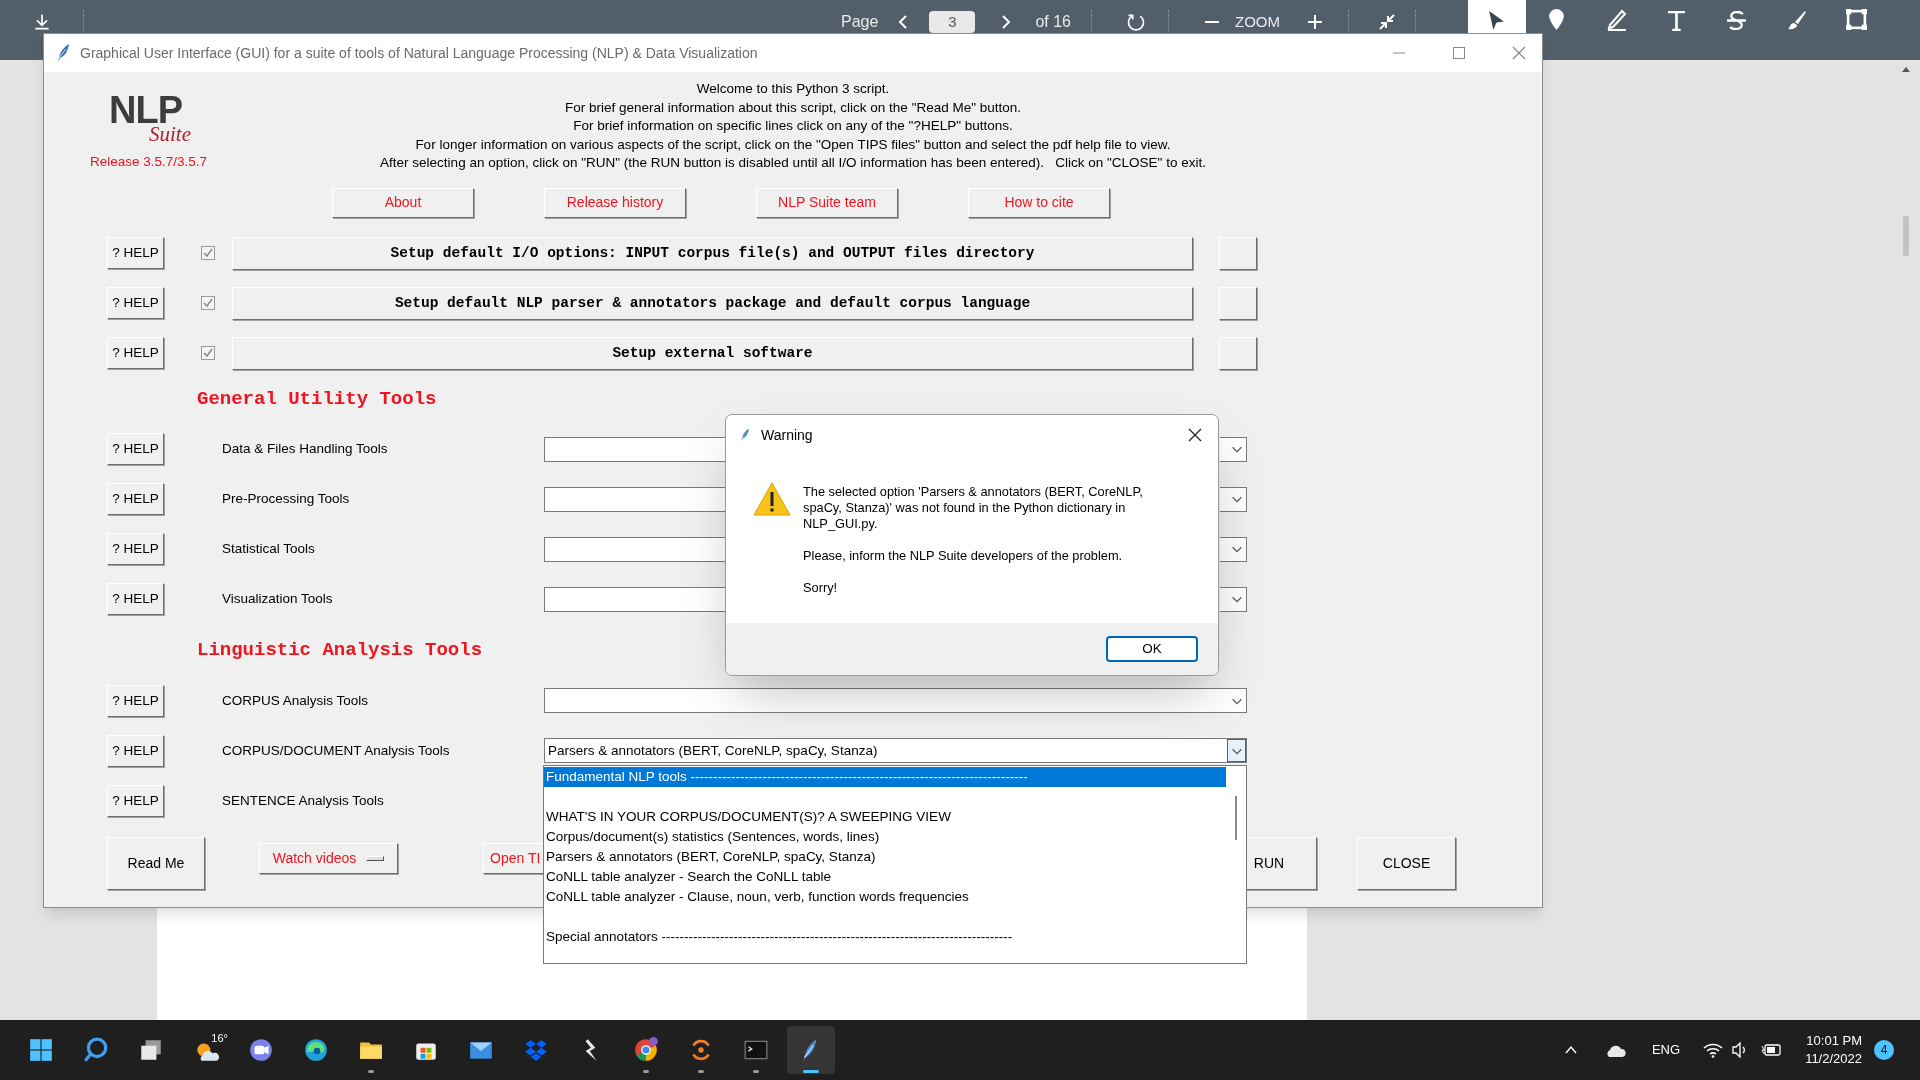 This screenshot has height=1080, width=1920. I want to click on welcome-text: For longer information on various aspects of the script, click on the "Open TIPS files" button and select the pdf help file to view., so click(793, 144).